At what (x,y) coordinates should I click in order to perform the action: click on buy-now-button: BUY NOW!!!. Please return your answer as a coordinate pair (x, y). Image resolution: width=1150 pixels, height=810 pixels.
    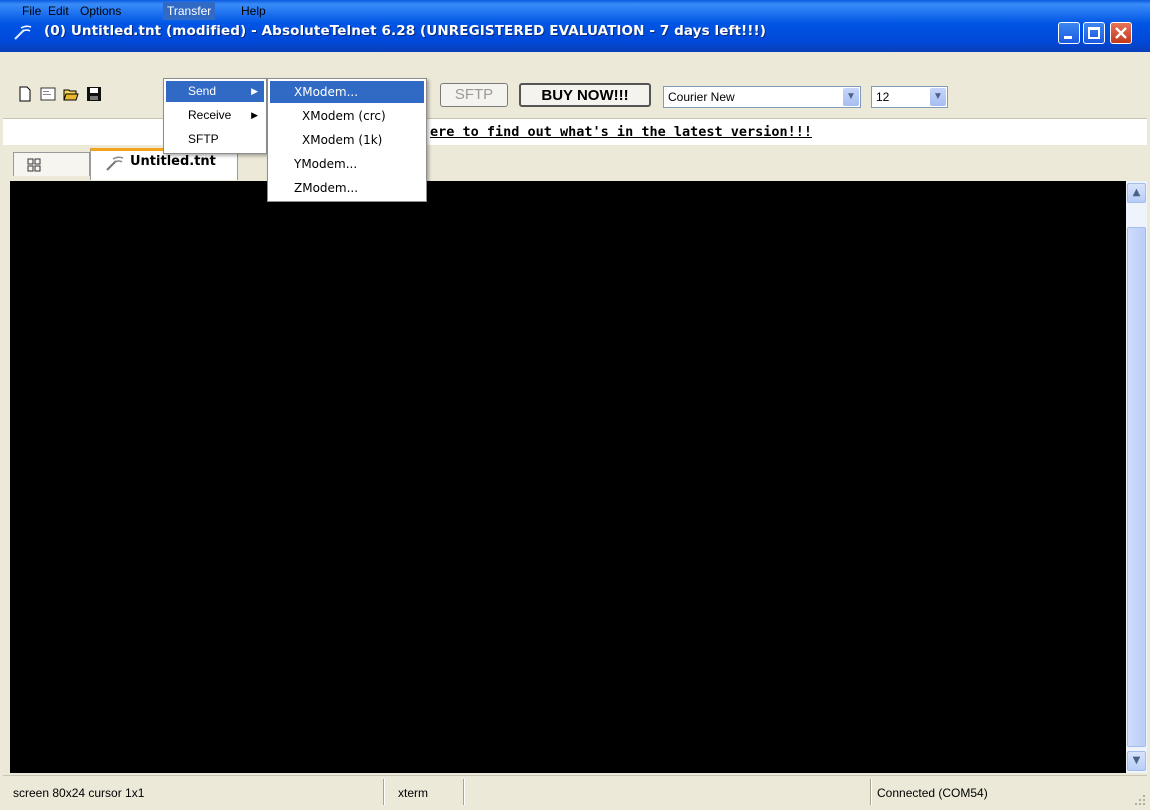
    Looking at the image, I should click on (585, 95).